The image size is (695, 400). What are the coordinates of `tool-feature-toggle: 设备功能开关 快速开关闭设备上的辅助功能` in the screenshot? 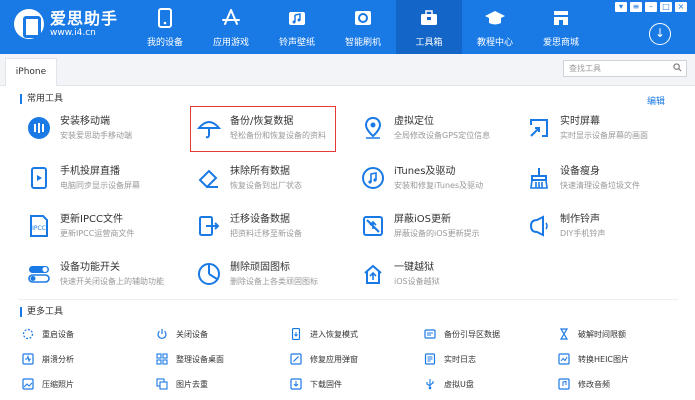 It's located at (111, 281).